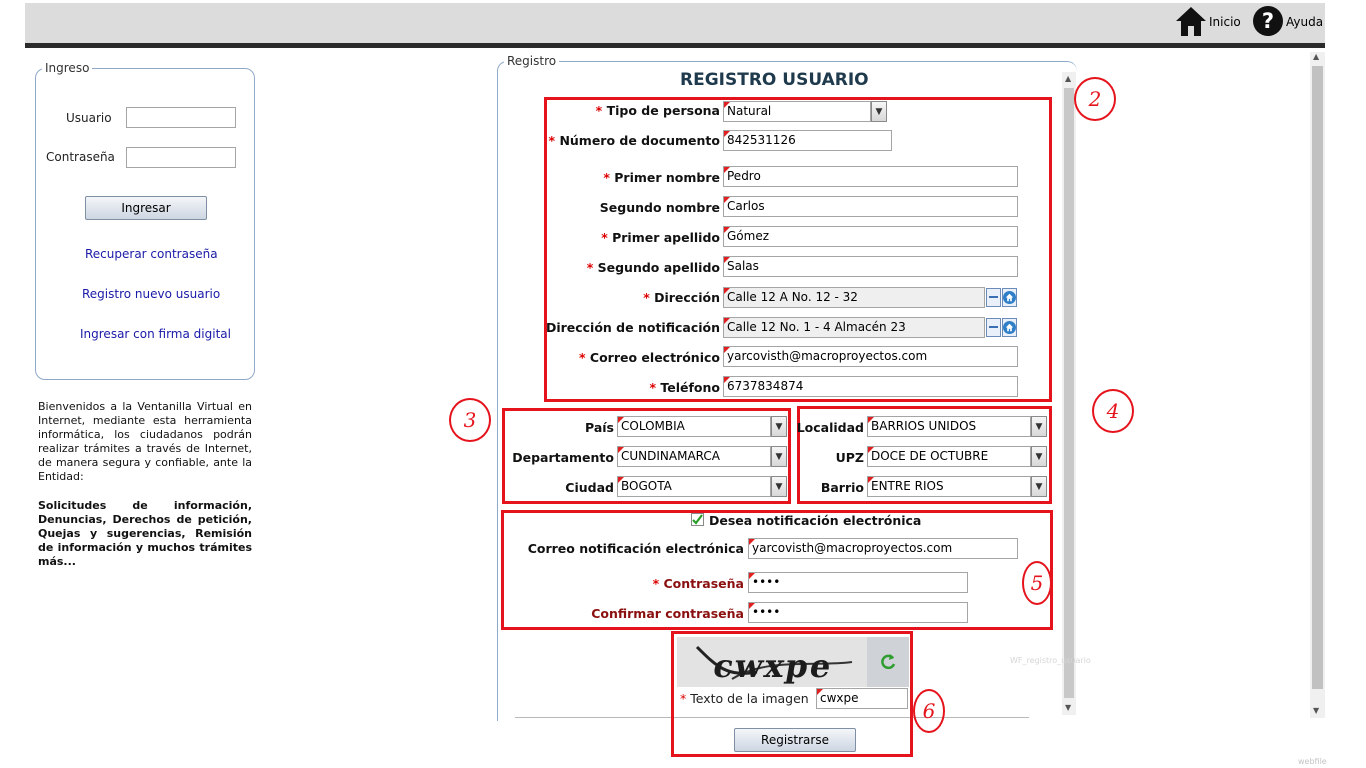 The image size is (1366, 768). What do you see at coordinates (870, 176) in the screenshot?
I see `primer-nombre-input: Pedro` at bounding box center [870, 176].